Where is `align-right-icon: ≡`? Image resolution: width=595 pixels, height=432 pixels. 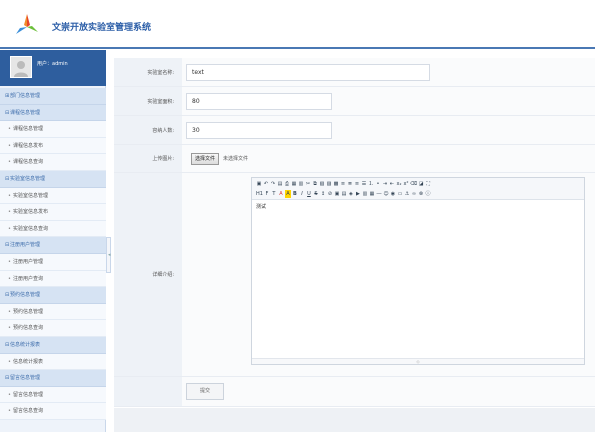
align-right-icon: ≡ is located at coordinates (357, 184).